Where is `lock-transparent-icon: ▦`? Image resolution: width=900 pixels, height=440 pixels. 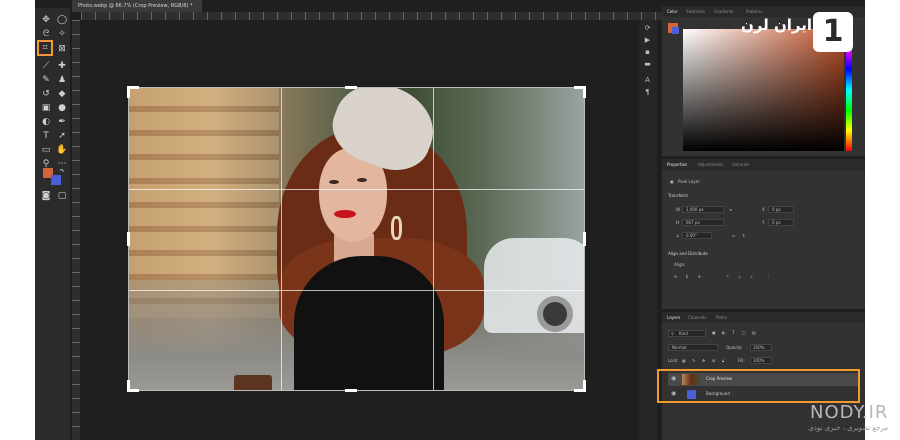 lock-transparent-icon: ▦ is located at coordinates (684, 361).